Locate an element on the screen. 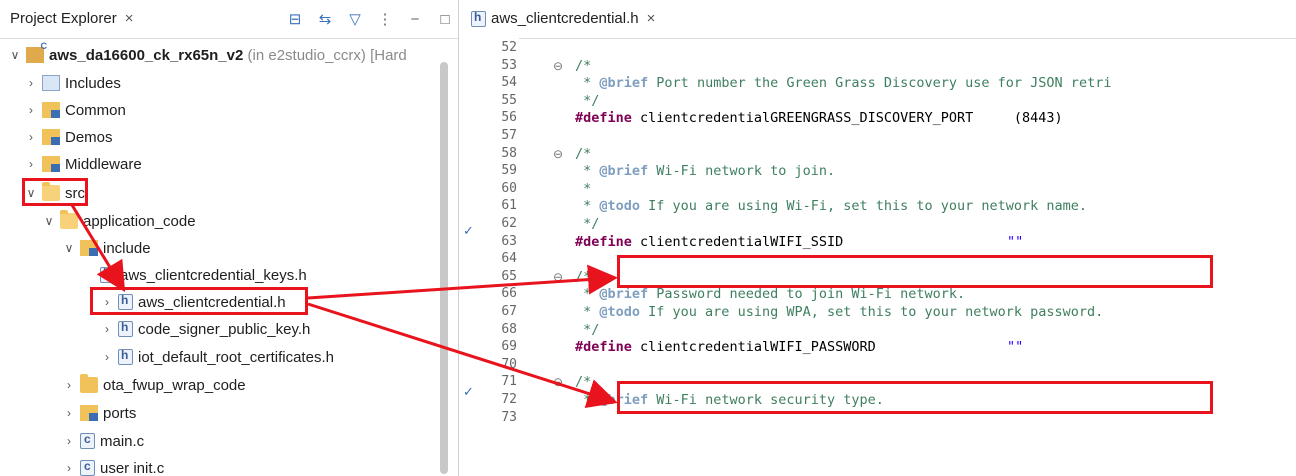 Image resolution: width=1296 pixels, height=476 pixels. line-number: 60 is located at coordinates (509, 188).